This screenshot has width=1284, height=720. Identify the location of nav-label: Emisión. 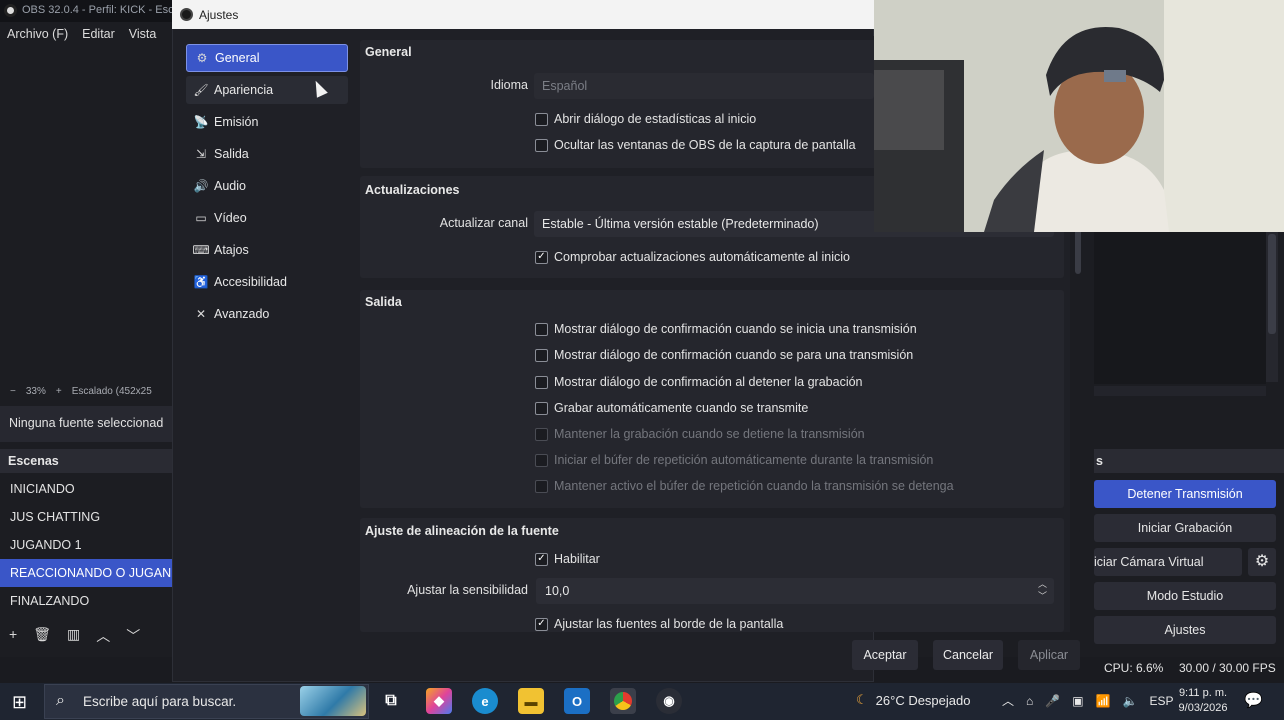
(236, 122).